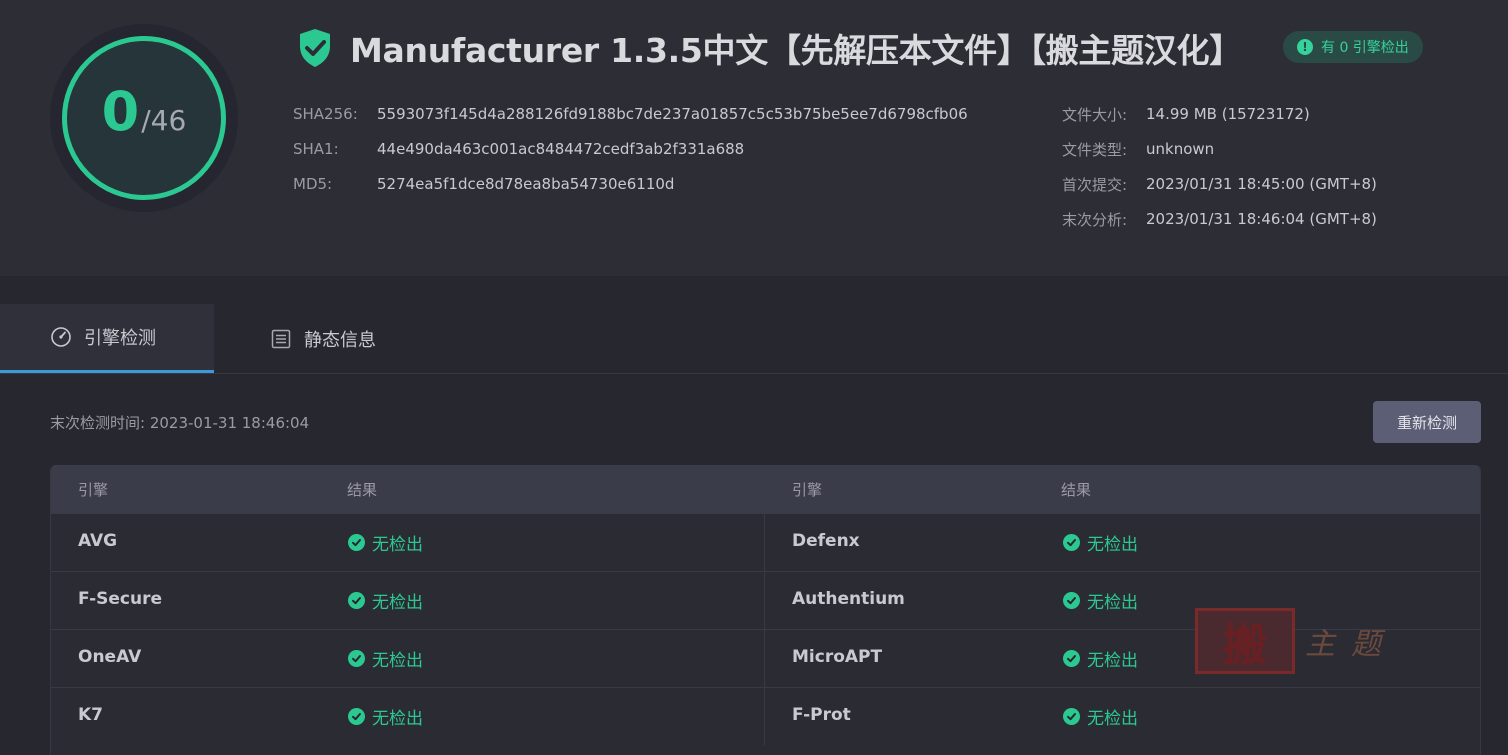  I want to click on hash-label: SHA256:, so click(325, 114).